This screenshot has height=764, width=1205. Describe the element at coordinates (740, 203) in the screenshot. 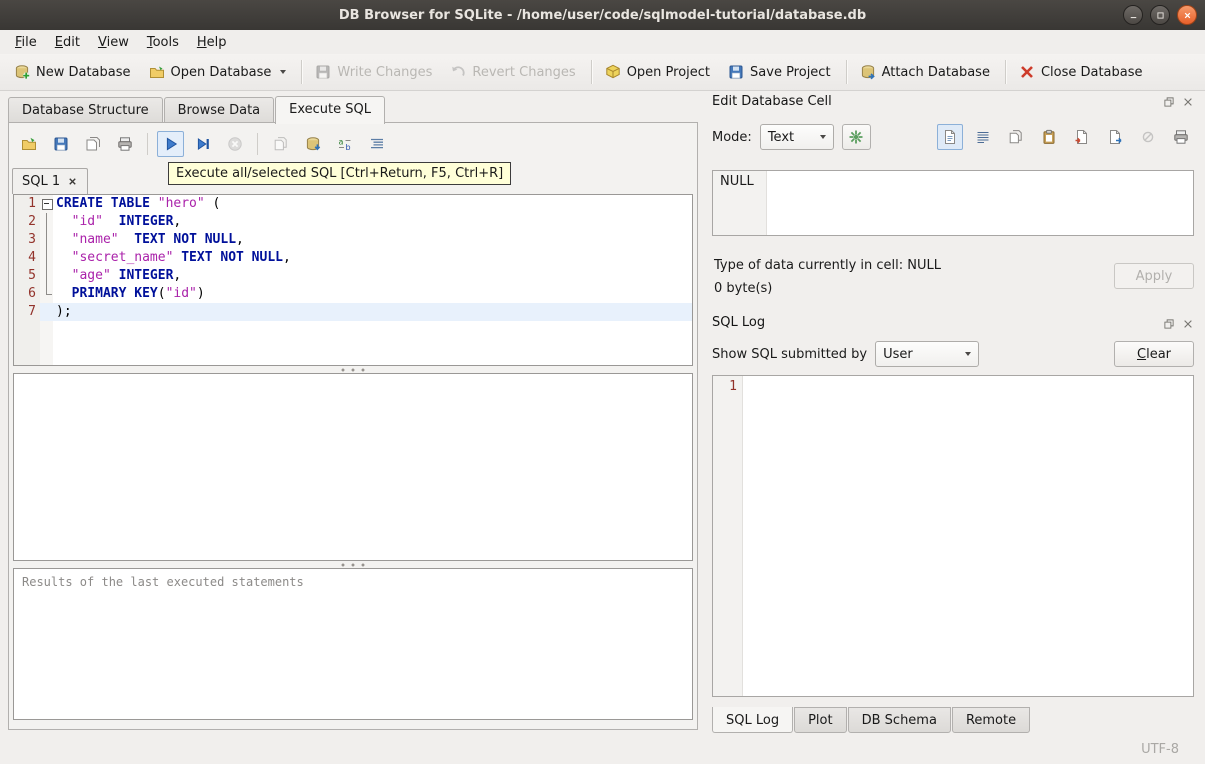

I see `cell-value: NULL` at that location.